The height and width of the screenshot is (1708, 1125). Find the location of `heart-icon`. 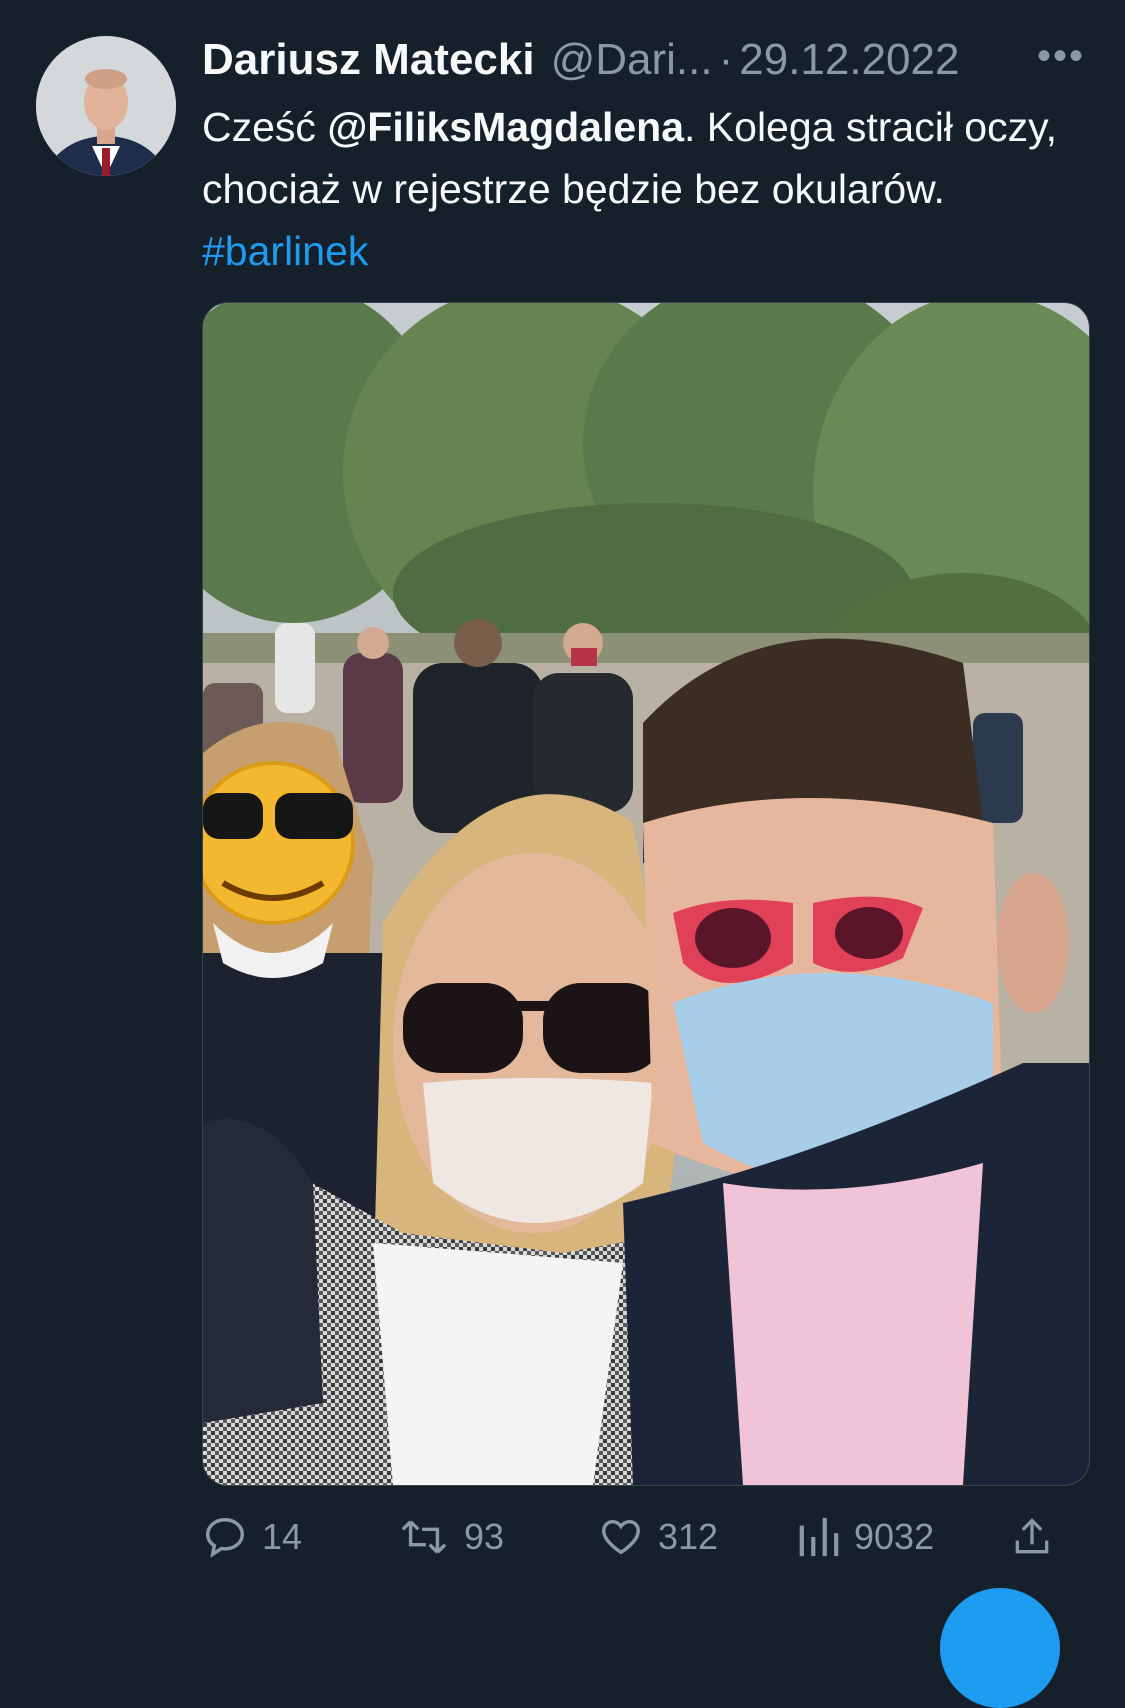

heart-icon is located at coordinates (621, 1537).